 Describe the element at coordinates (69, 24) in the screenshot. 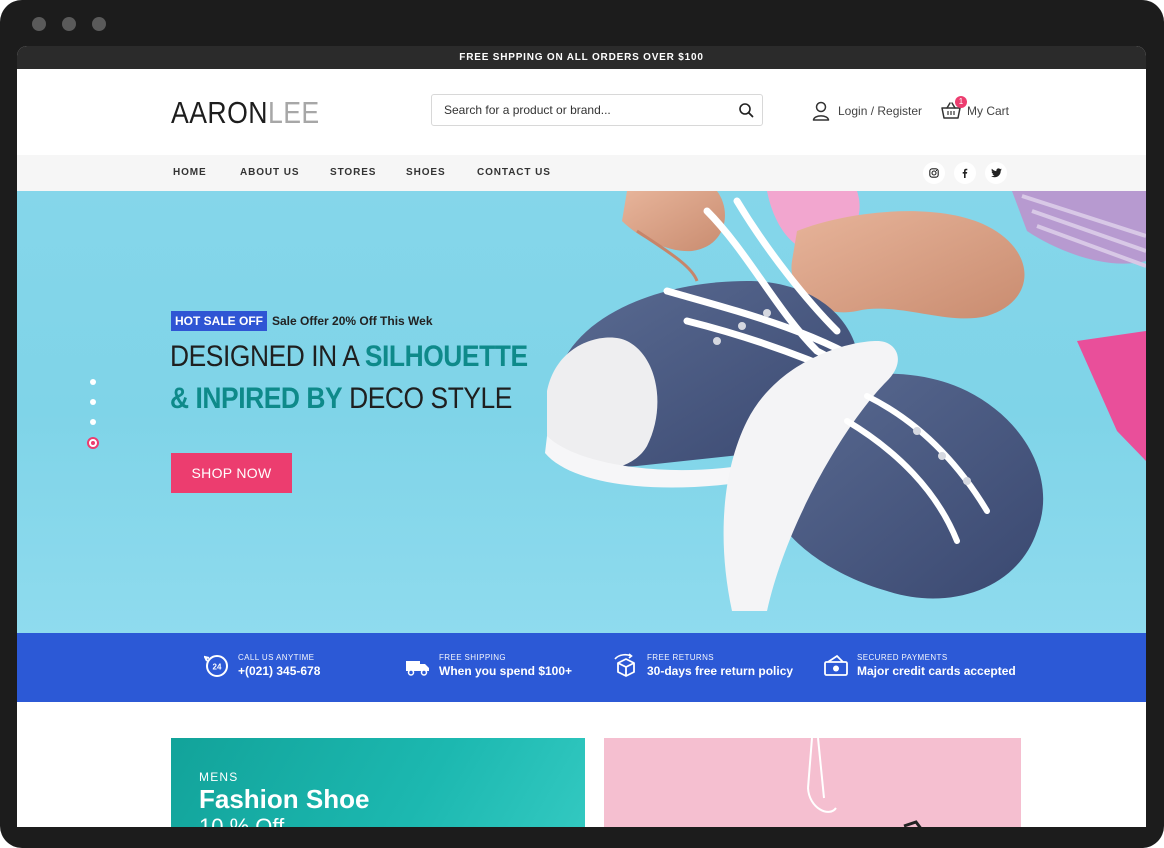

I see `window-dot-minimize` at that location.